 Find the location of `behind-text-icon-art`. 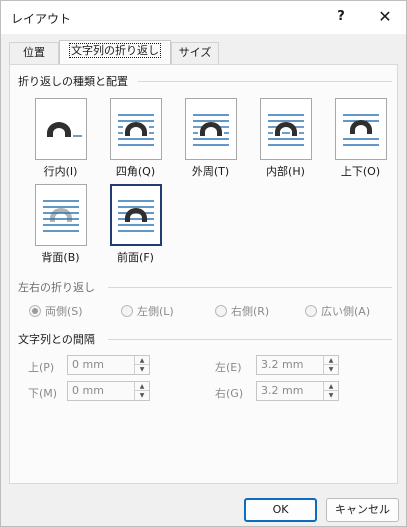

behind-text-icon-art is located at coordinates (60, 216).